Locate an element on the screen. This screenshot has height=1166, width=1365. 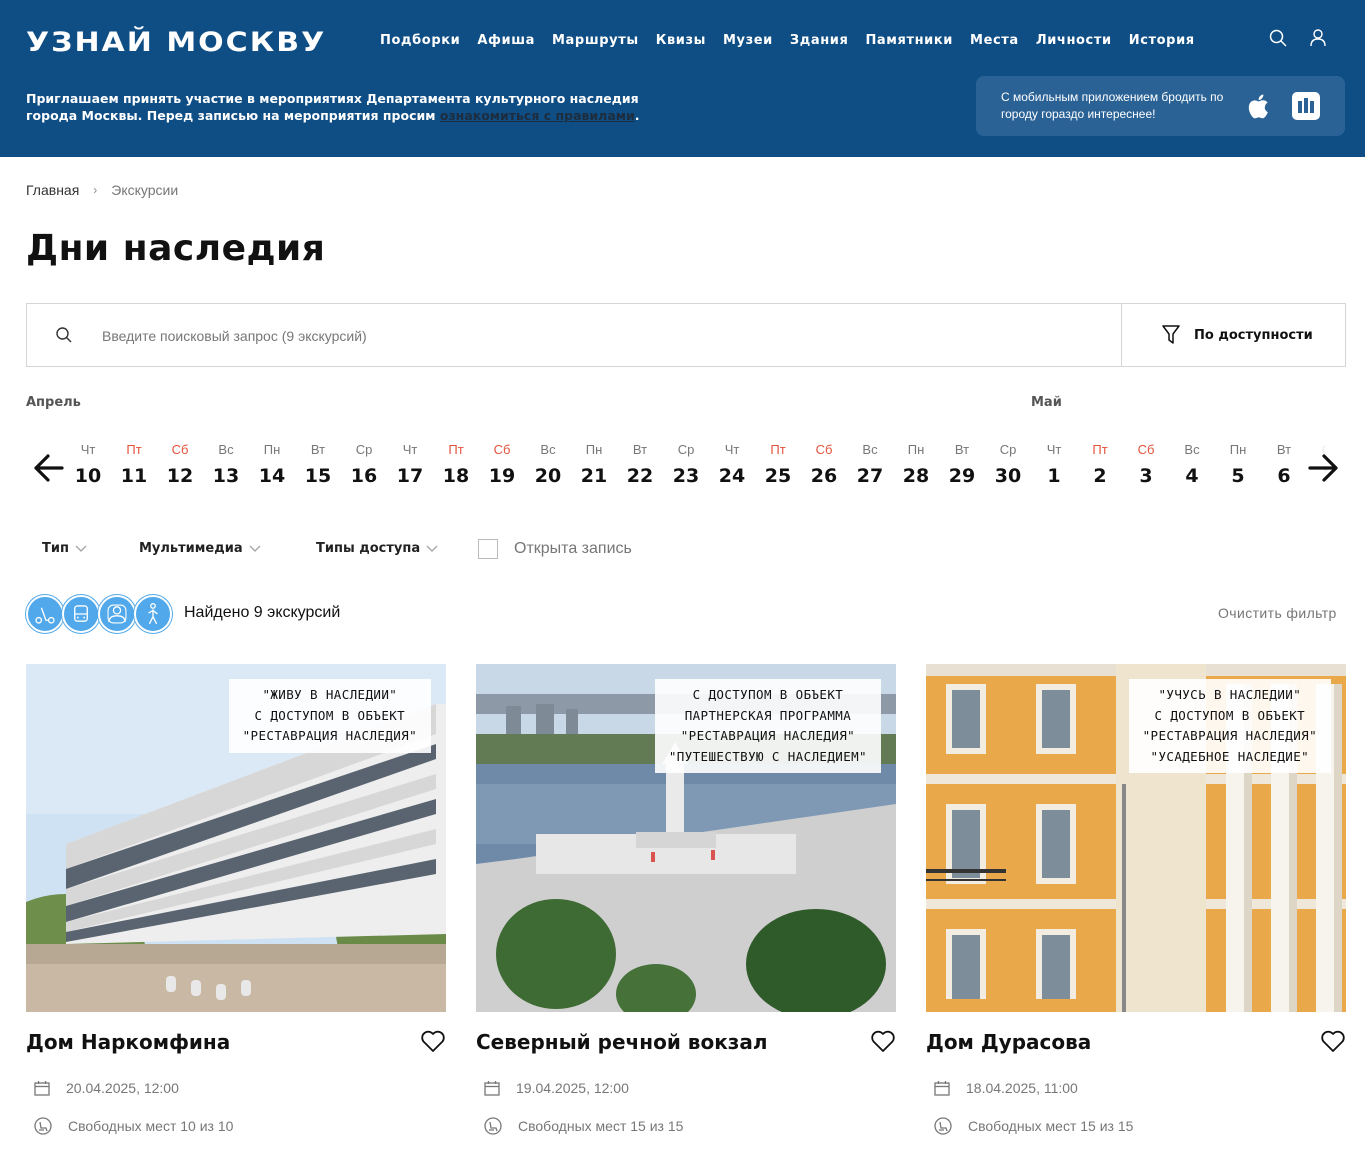
calendar-weekday: Пт is located at coordinates (456, 449).